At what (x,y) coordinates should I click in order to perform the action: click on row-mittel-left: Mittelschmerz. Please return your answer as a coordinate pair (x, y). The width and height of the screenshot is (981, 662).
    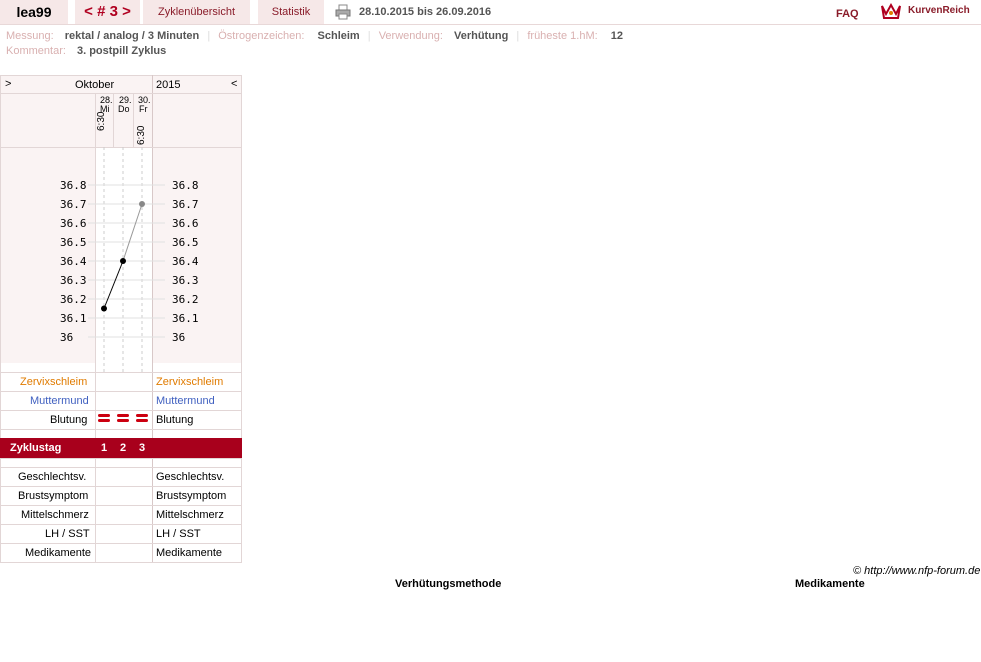
    Looking at the image, I should click on (55, 515).